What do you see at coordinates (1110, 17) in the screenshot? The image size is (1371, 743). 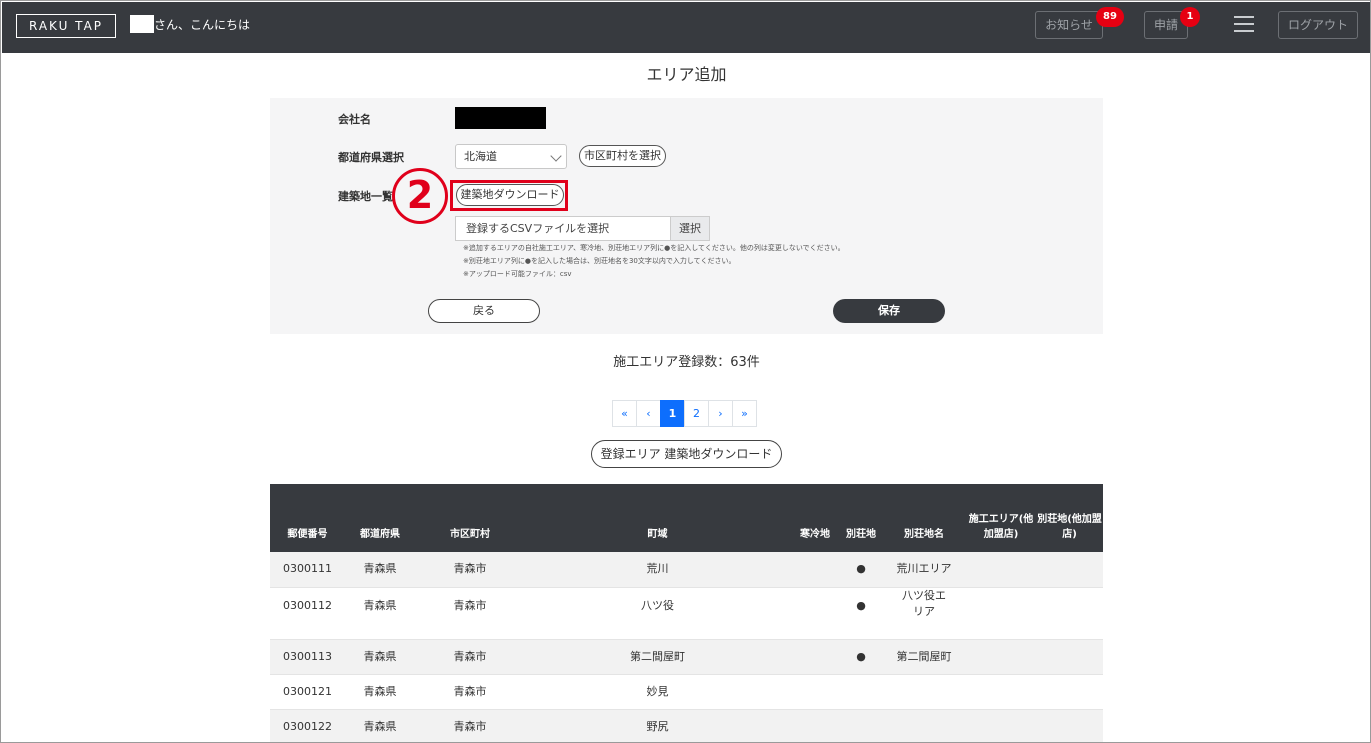 I see `notice-count-badge: 89` at bounding box center [1110, 17].